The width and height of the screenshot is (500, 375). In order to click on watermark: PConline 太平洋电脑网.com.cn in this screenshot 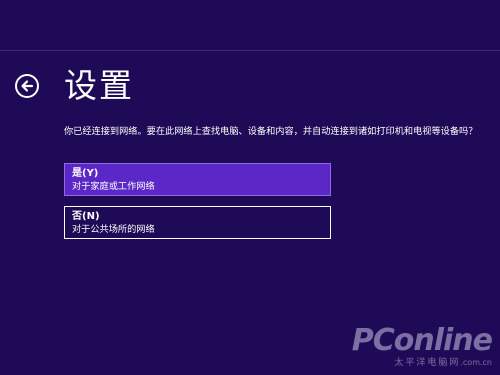, I will do `click(422, 346)`.